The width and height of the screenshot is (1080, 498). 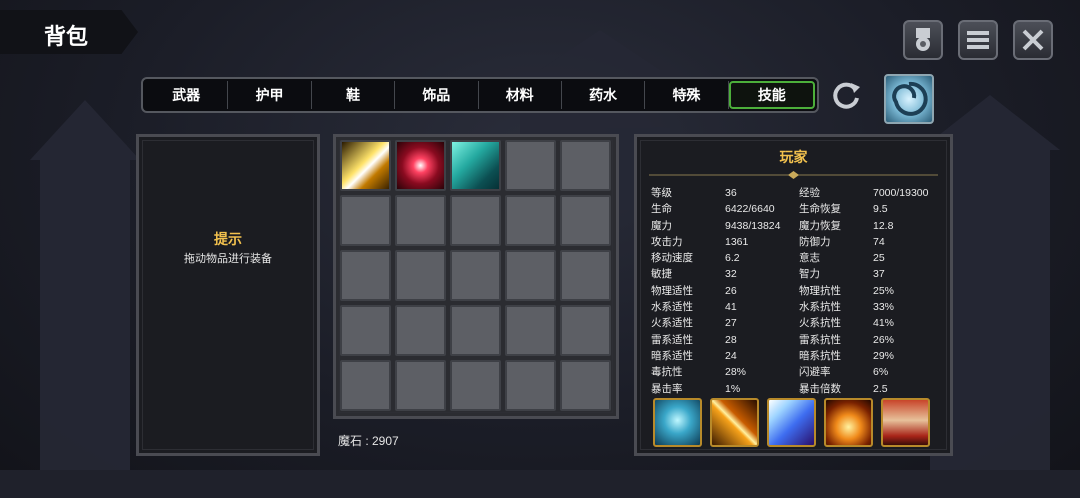 What do you see at coordinates (228, 239) in the screenshot?
I see `hint-title: 提示` at bounding box center [228, 239].